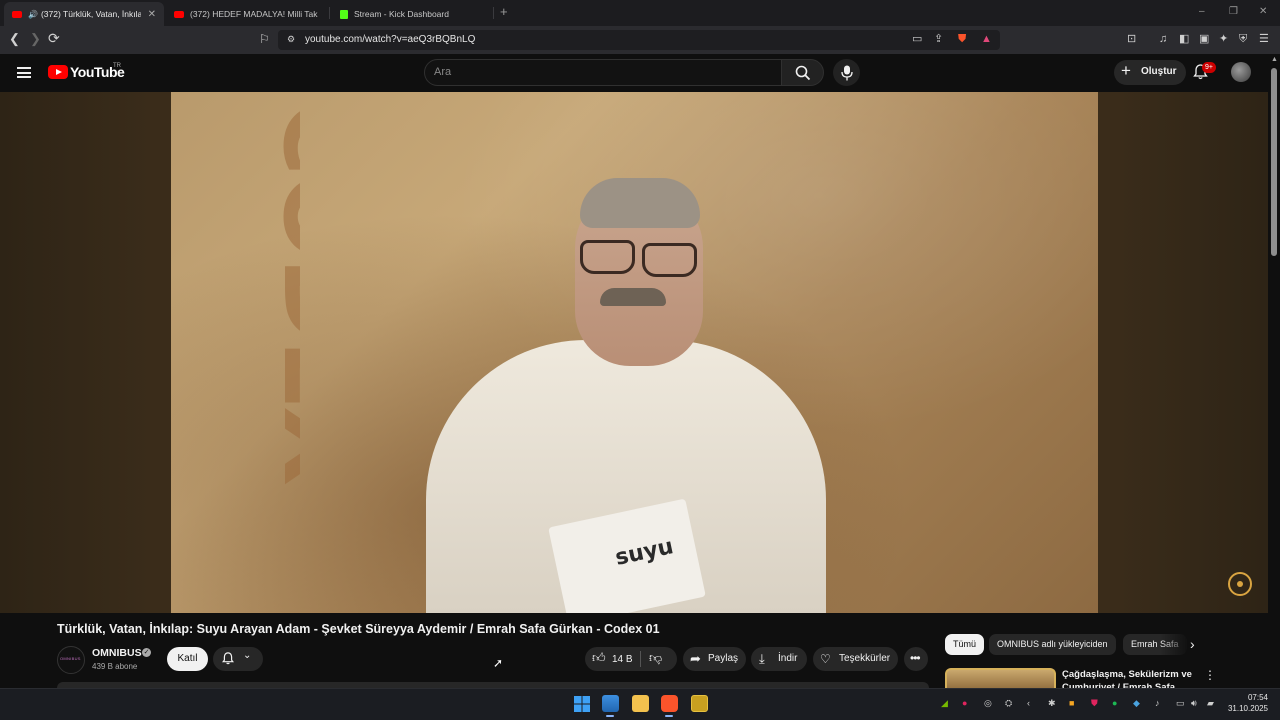  I want to click on chat-tray-icon: ◆, so click(1136, 703).